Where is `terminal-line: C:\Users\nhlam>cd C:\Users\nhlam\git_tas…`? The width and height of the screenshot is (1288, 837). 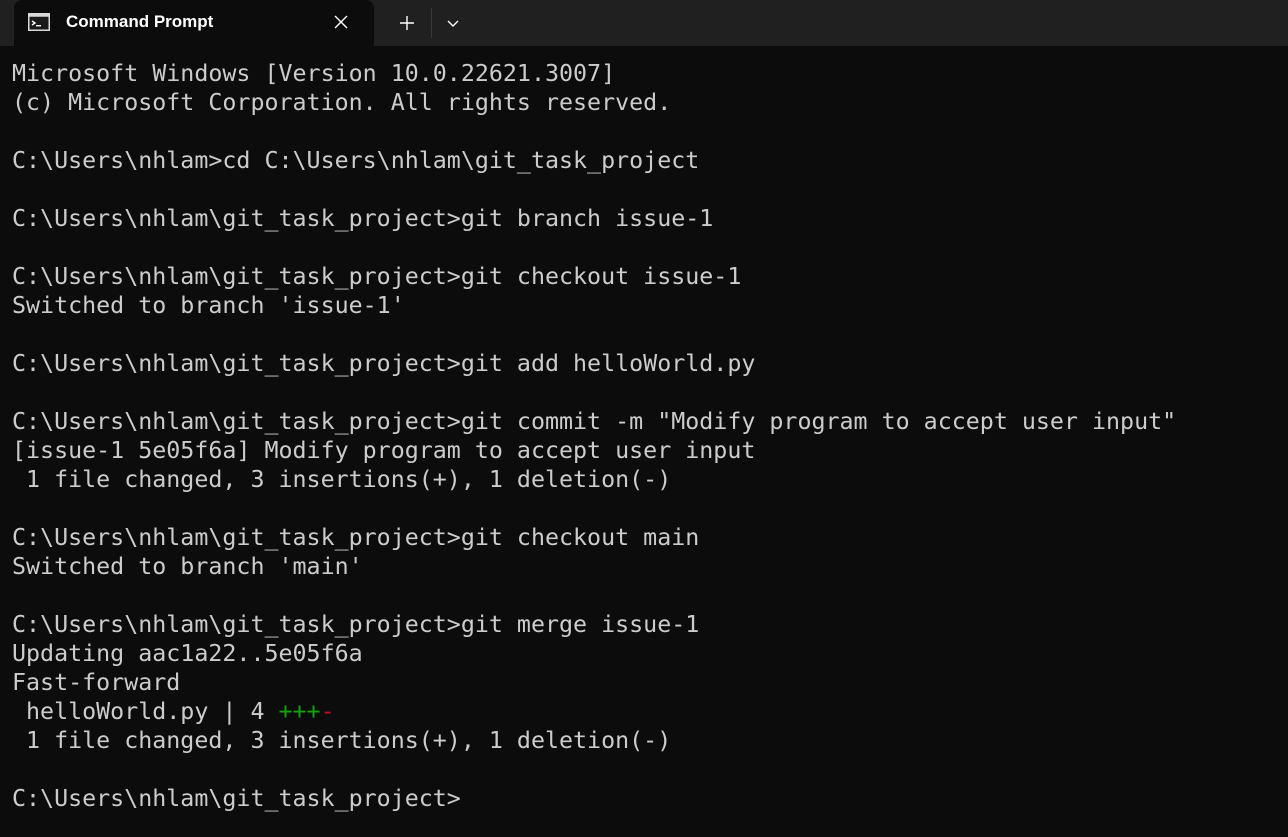
terminal-line: C:\Users\nhlam>cd C:\Users\nhlam\git_tas… is located at coordinates (356, 160).